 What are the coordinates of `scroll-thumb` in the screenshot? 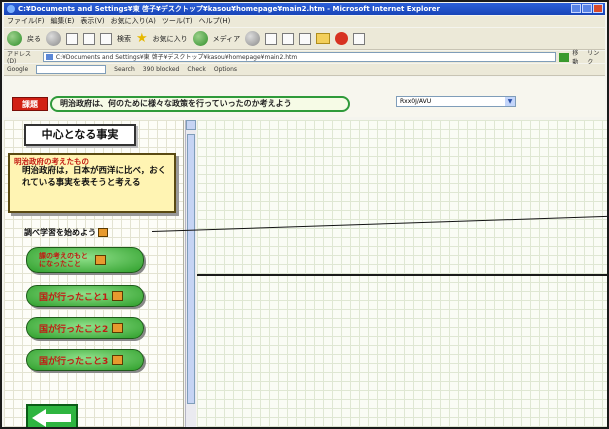 It's located at (191, 269).